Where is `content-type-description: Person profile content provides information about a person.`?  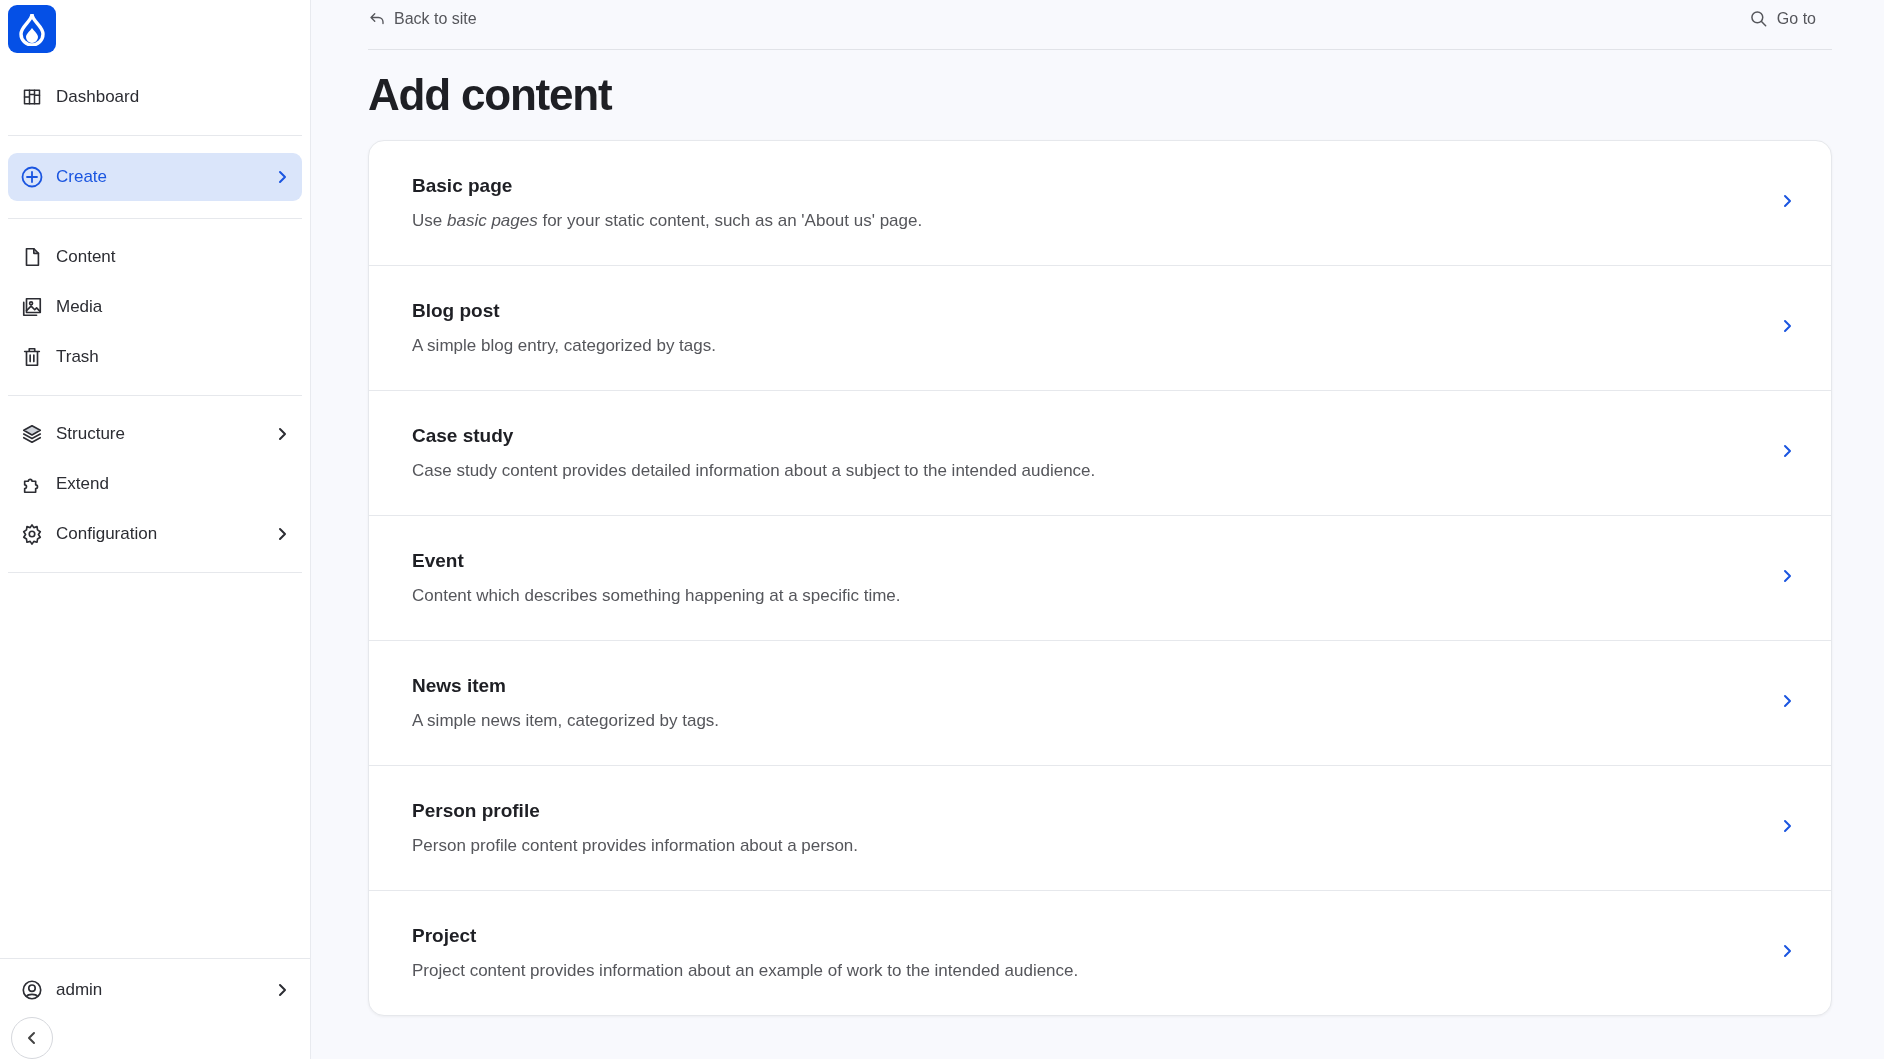 content-type-description: Person profile content provides information about a person. is located at coordinates (636, 846).